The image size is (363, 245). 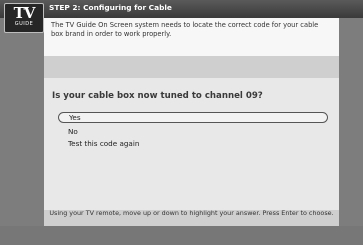 I want to click on option-test-again: Test this code again, so click(x=193, y=143).